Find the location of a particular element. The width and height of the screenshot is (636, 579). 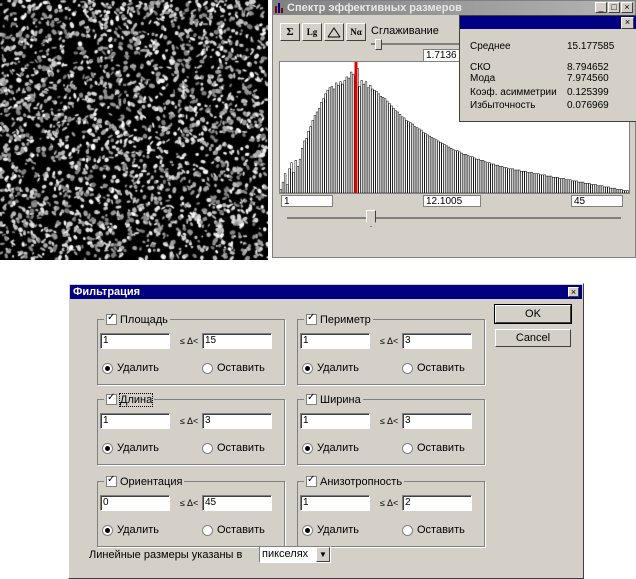

sigma-button: Σ is located at coordinates (290, 32).